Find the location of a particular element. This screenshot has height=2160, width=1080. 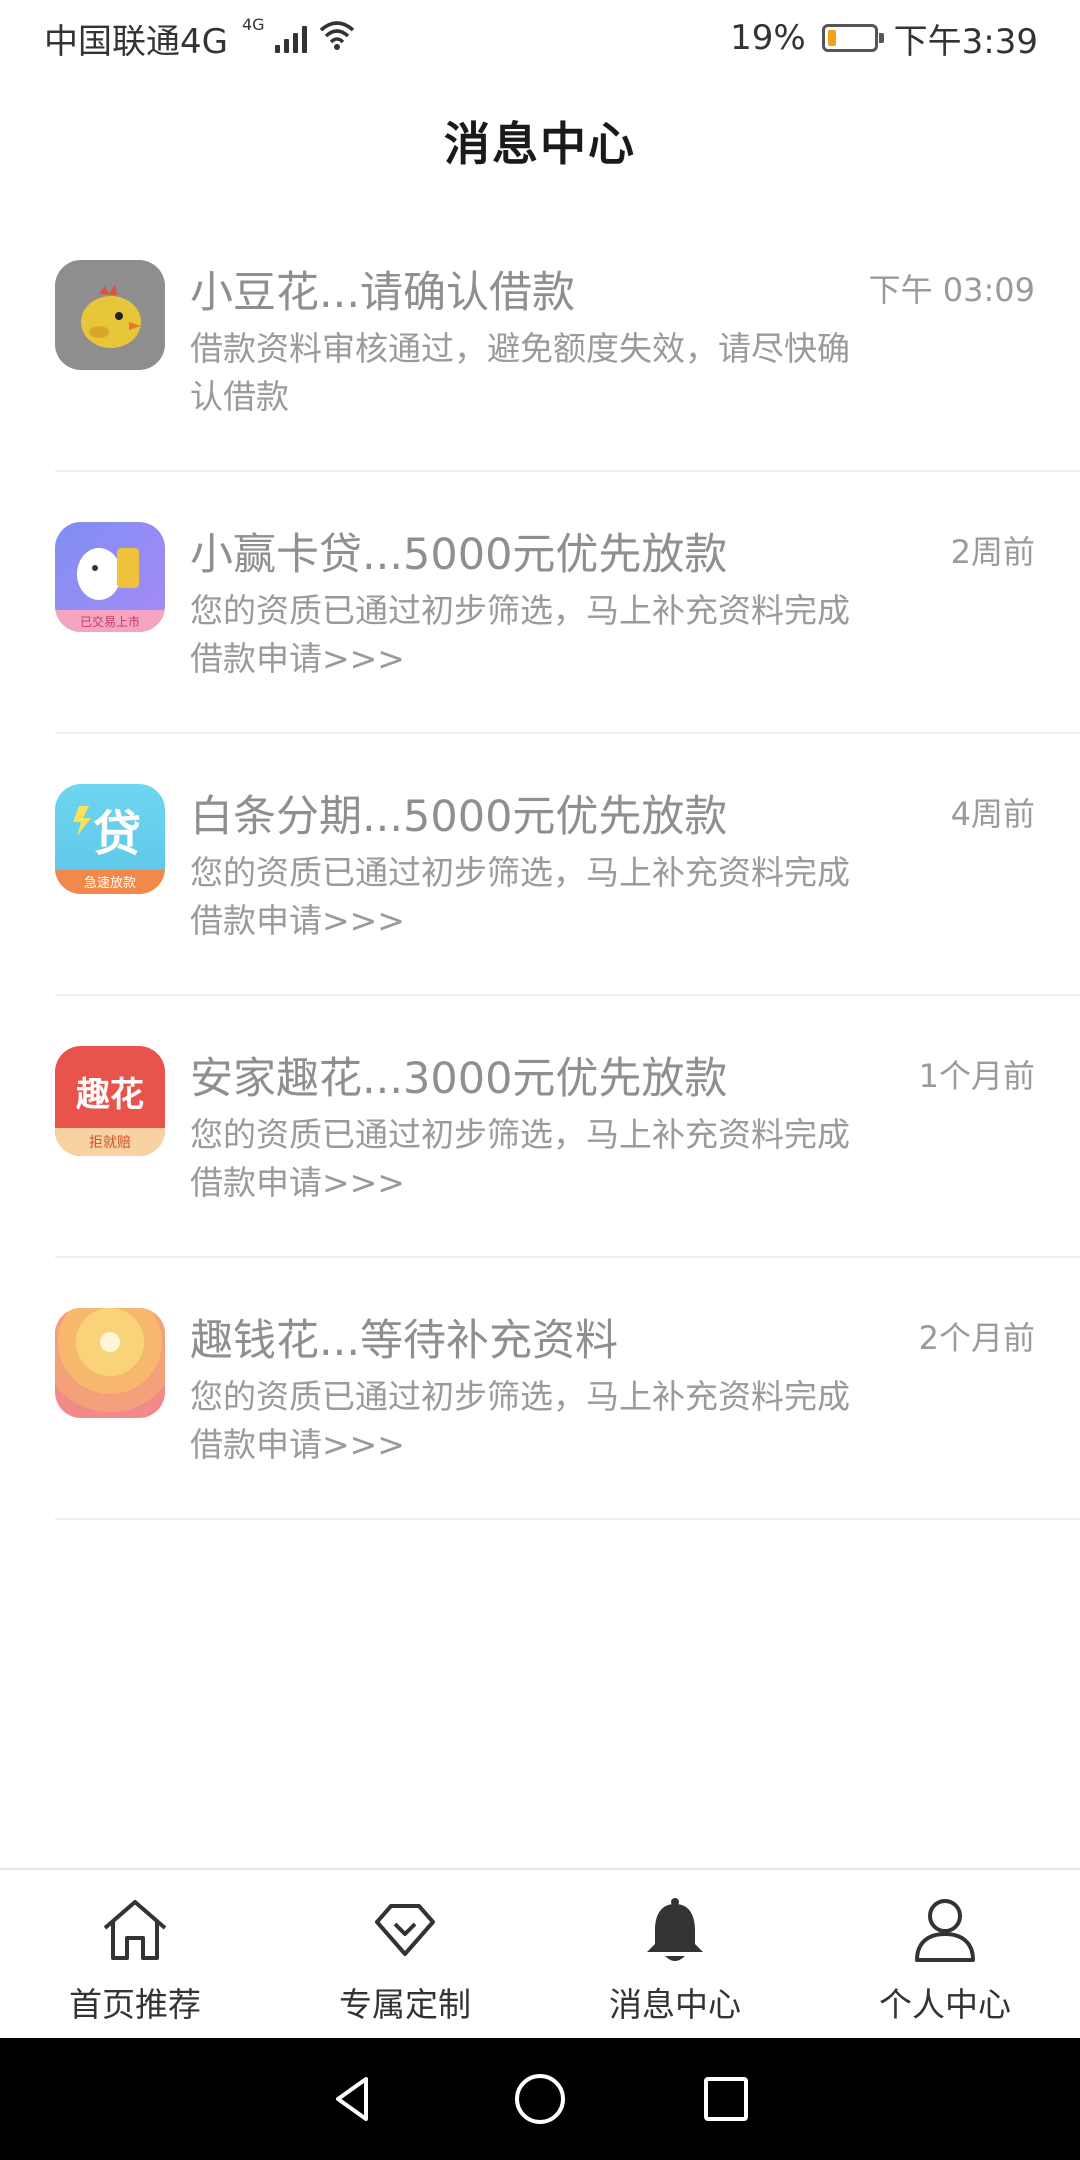

diamond-icon is located at coordinates (405, 1930).